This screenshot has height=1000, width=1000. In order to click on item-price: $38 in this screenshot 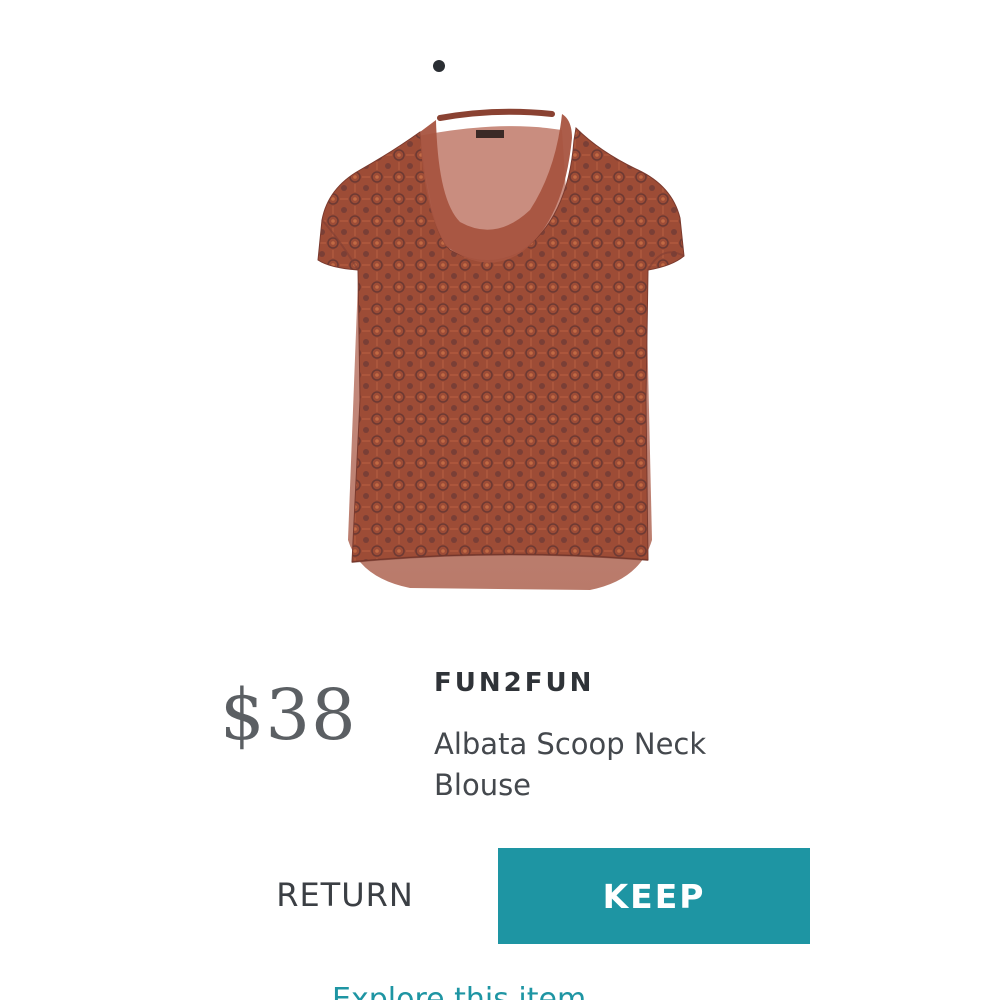, I will do `click(288, 715)`.